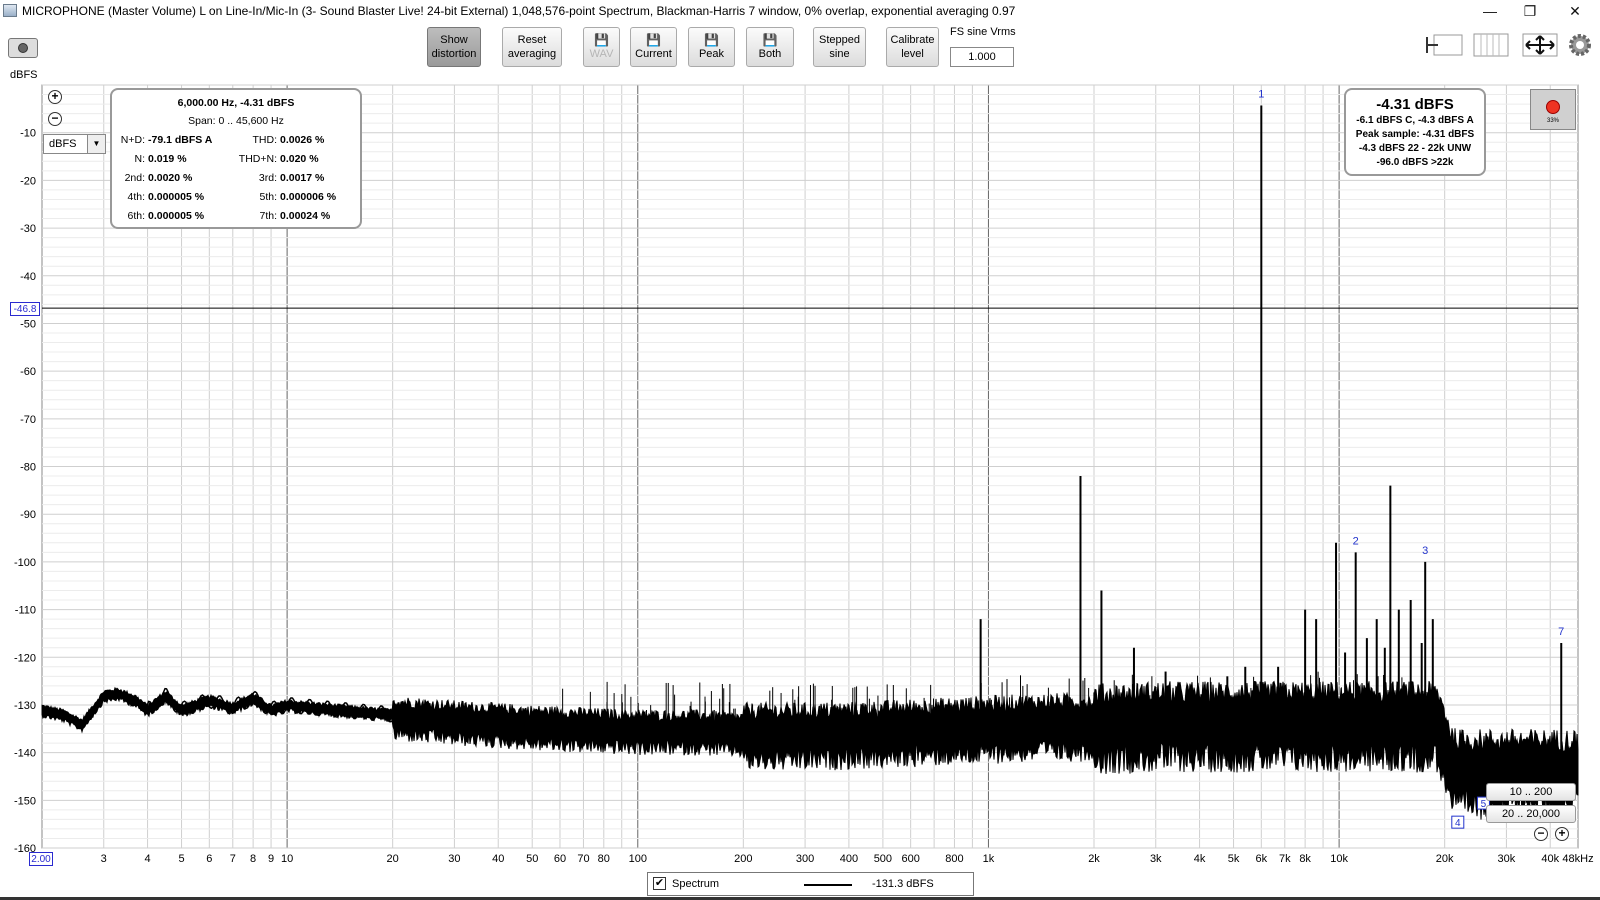 Image resolution: width=1600 pixels, height=900 pixels. I want to click on fs-sine-input: 1.000, so click(982, 57).